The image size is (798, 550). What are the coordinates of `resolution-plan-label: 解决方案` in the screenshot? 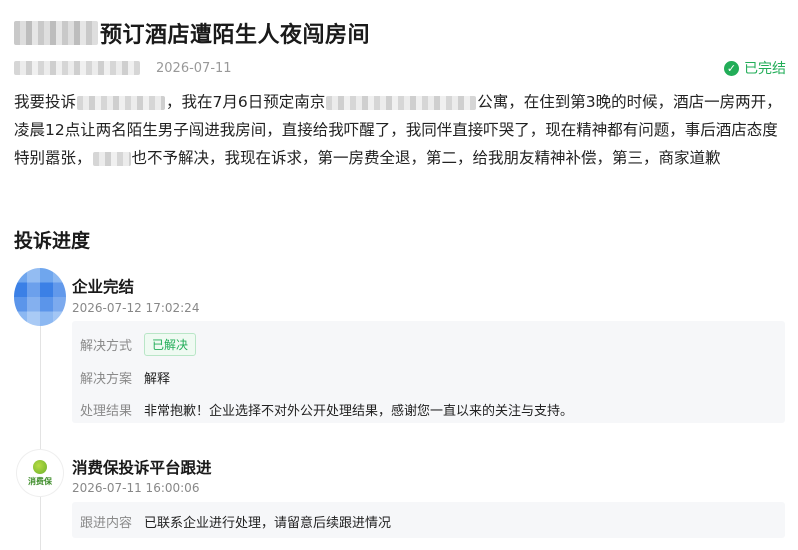 It's located at (106, 379).